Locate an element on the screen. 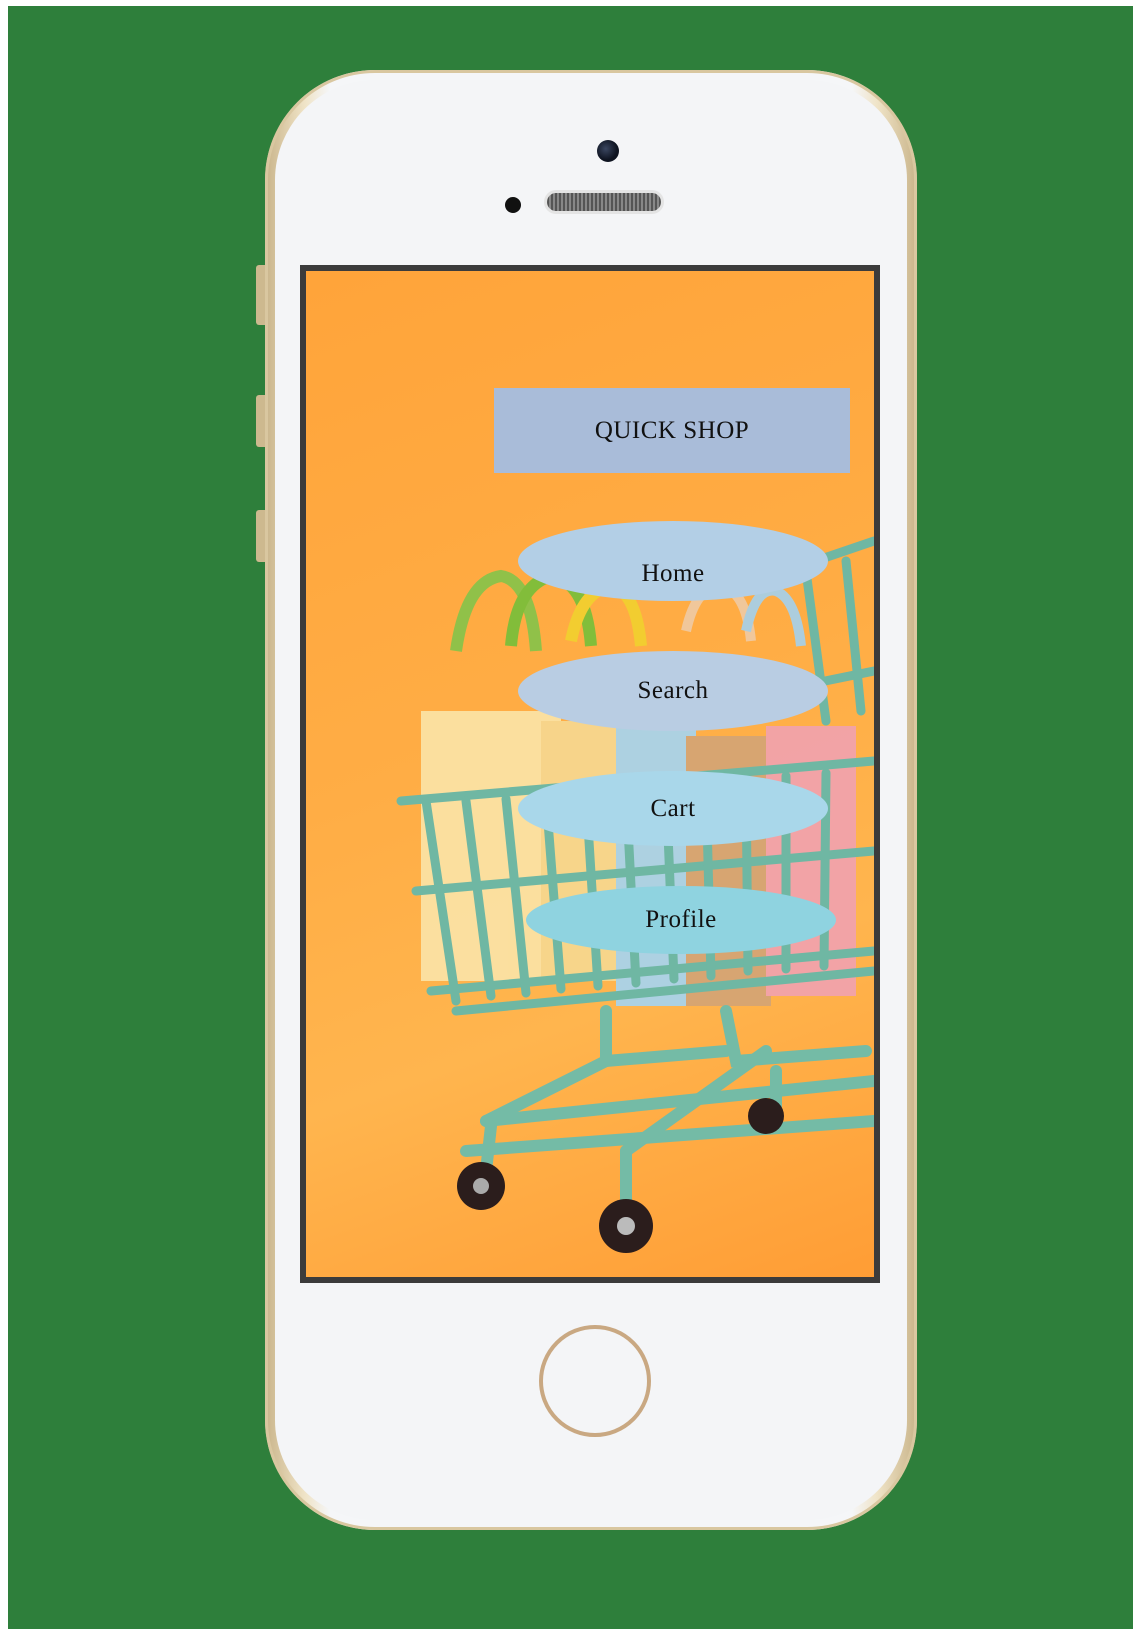 The height and width of the screenshot is (1629, 1133). nav-cart-label: Cart is located at coordinates (673, 808).